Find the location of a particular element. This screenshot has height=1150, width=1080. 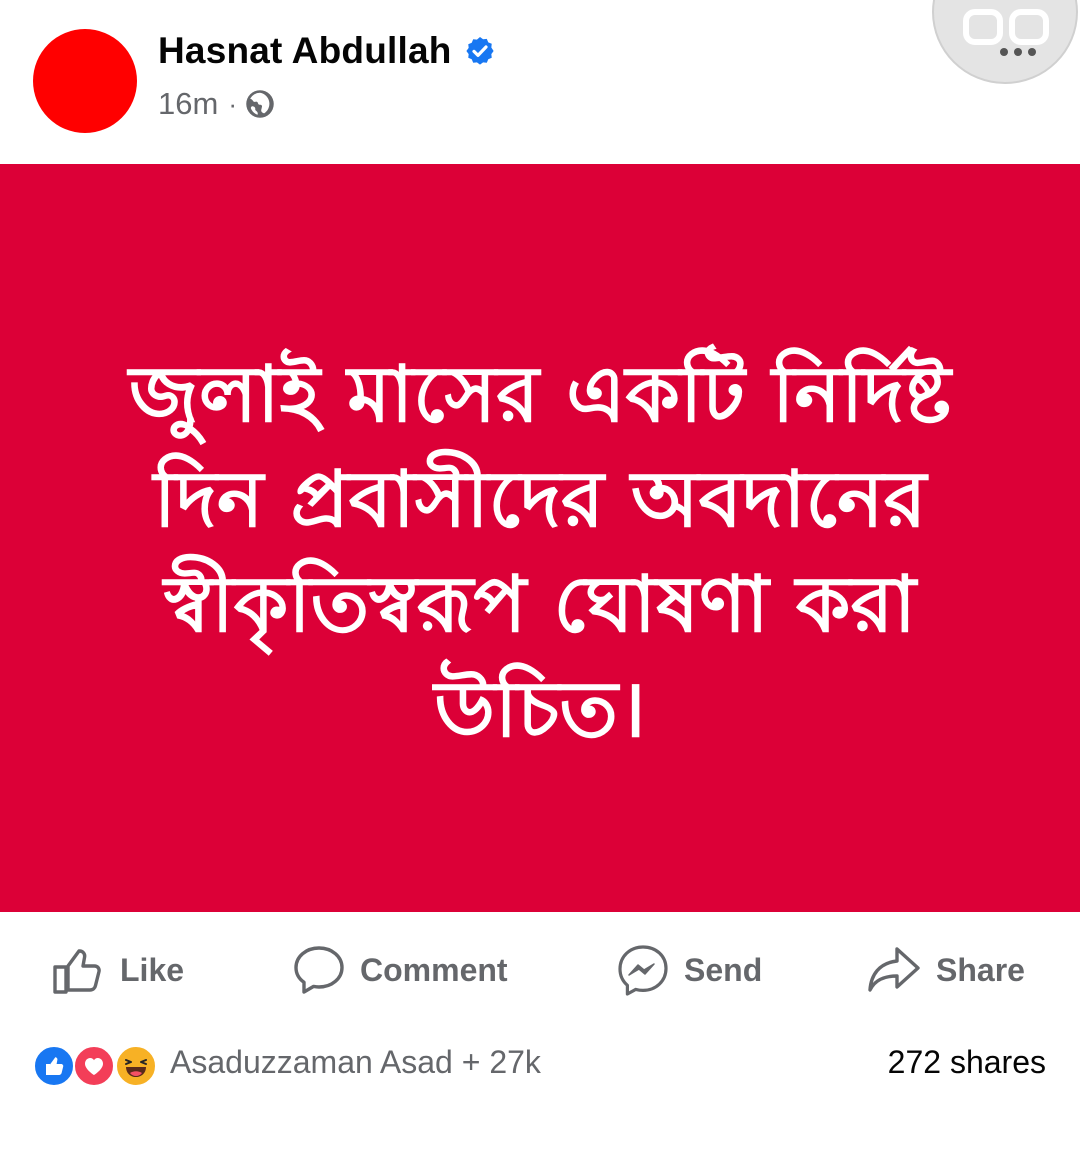

love-reaction-icon is located at coordinates (94, 1066).